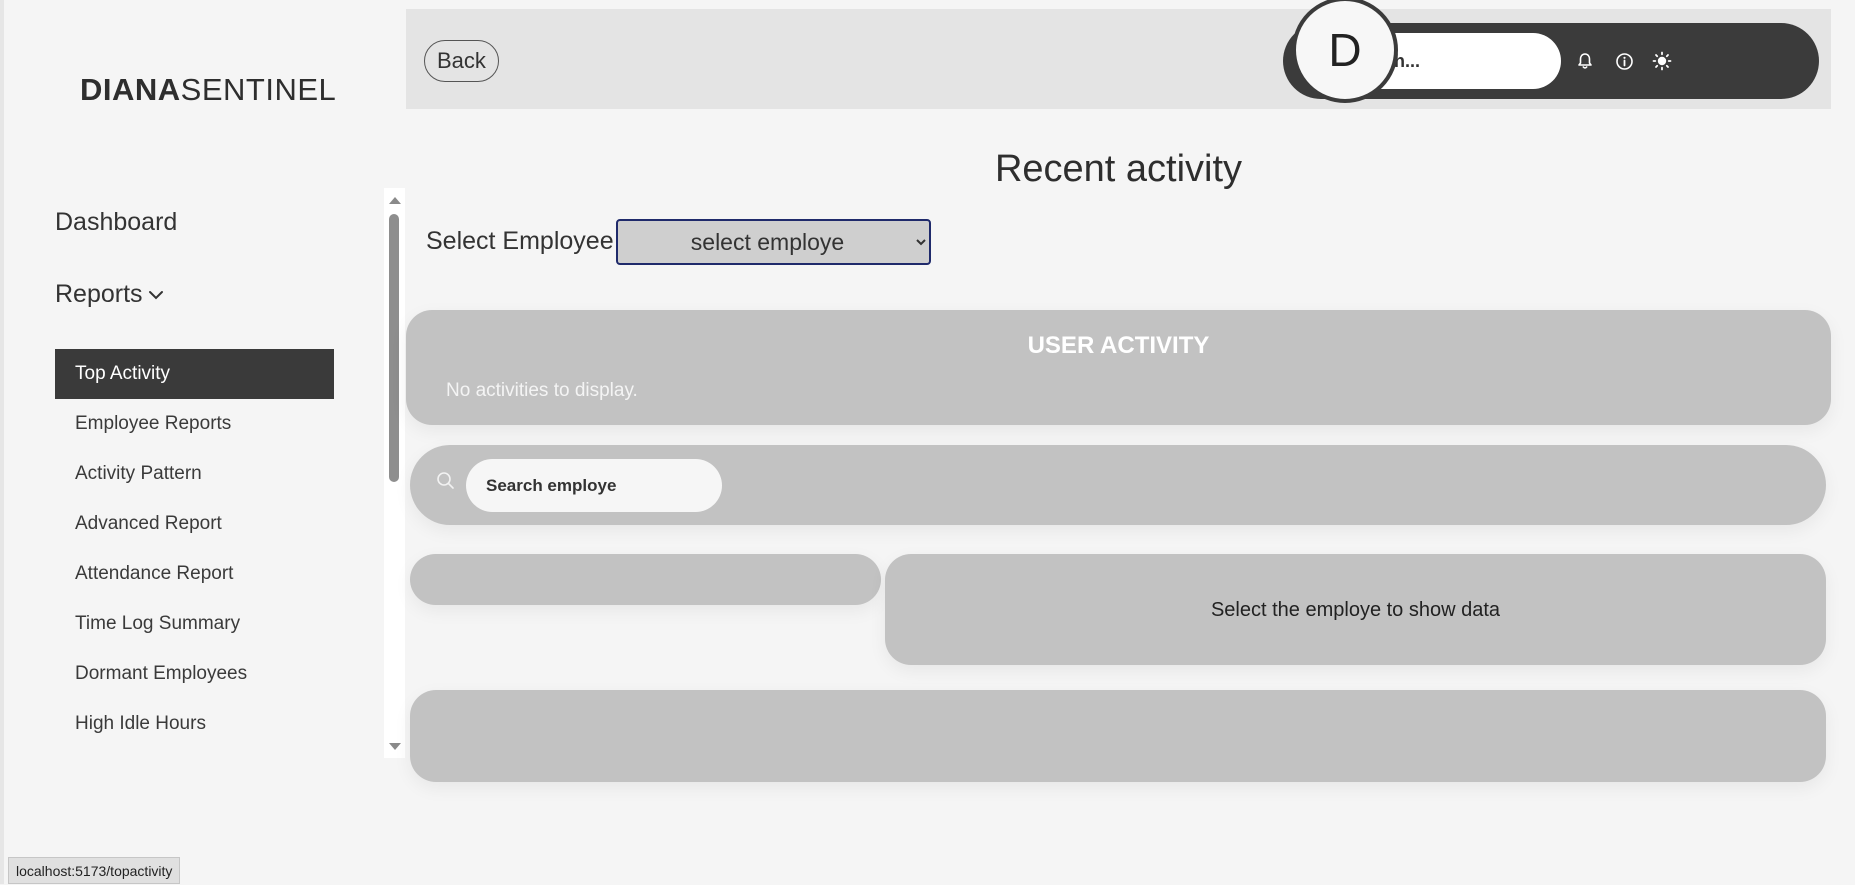 The height and width of the screenshot is (885, 1855). I want to click on employee-search-input, so click(594, 485).